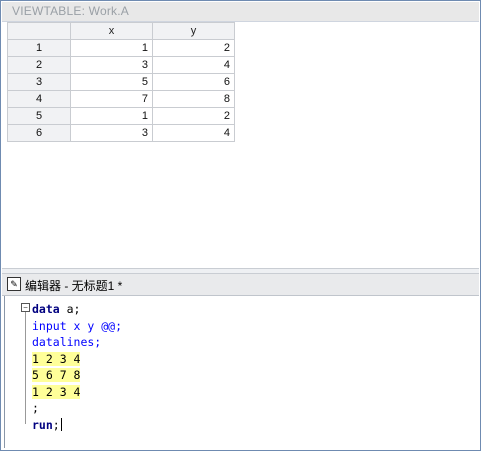 This screenshot has height=451, width=481. I want to click on table-row: 1 1 2, so click(121, 48).